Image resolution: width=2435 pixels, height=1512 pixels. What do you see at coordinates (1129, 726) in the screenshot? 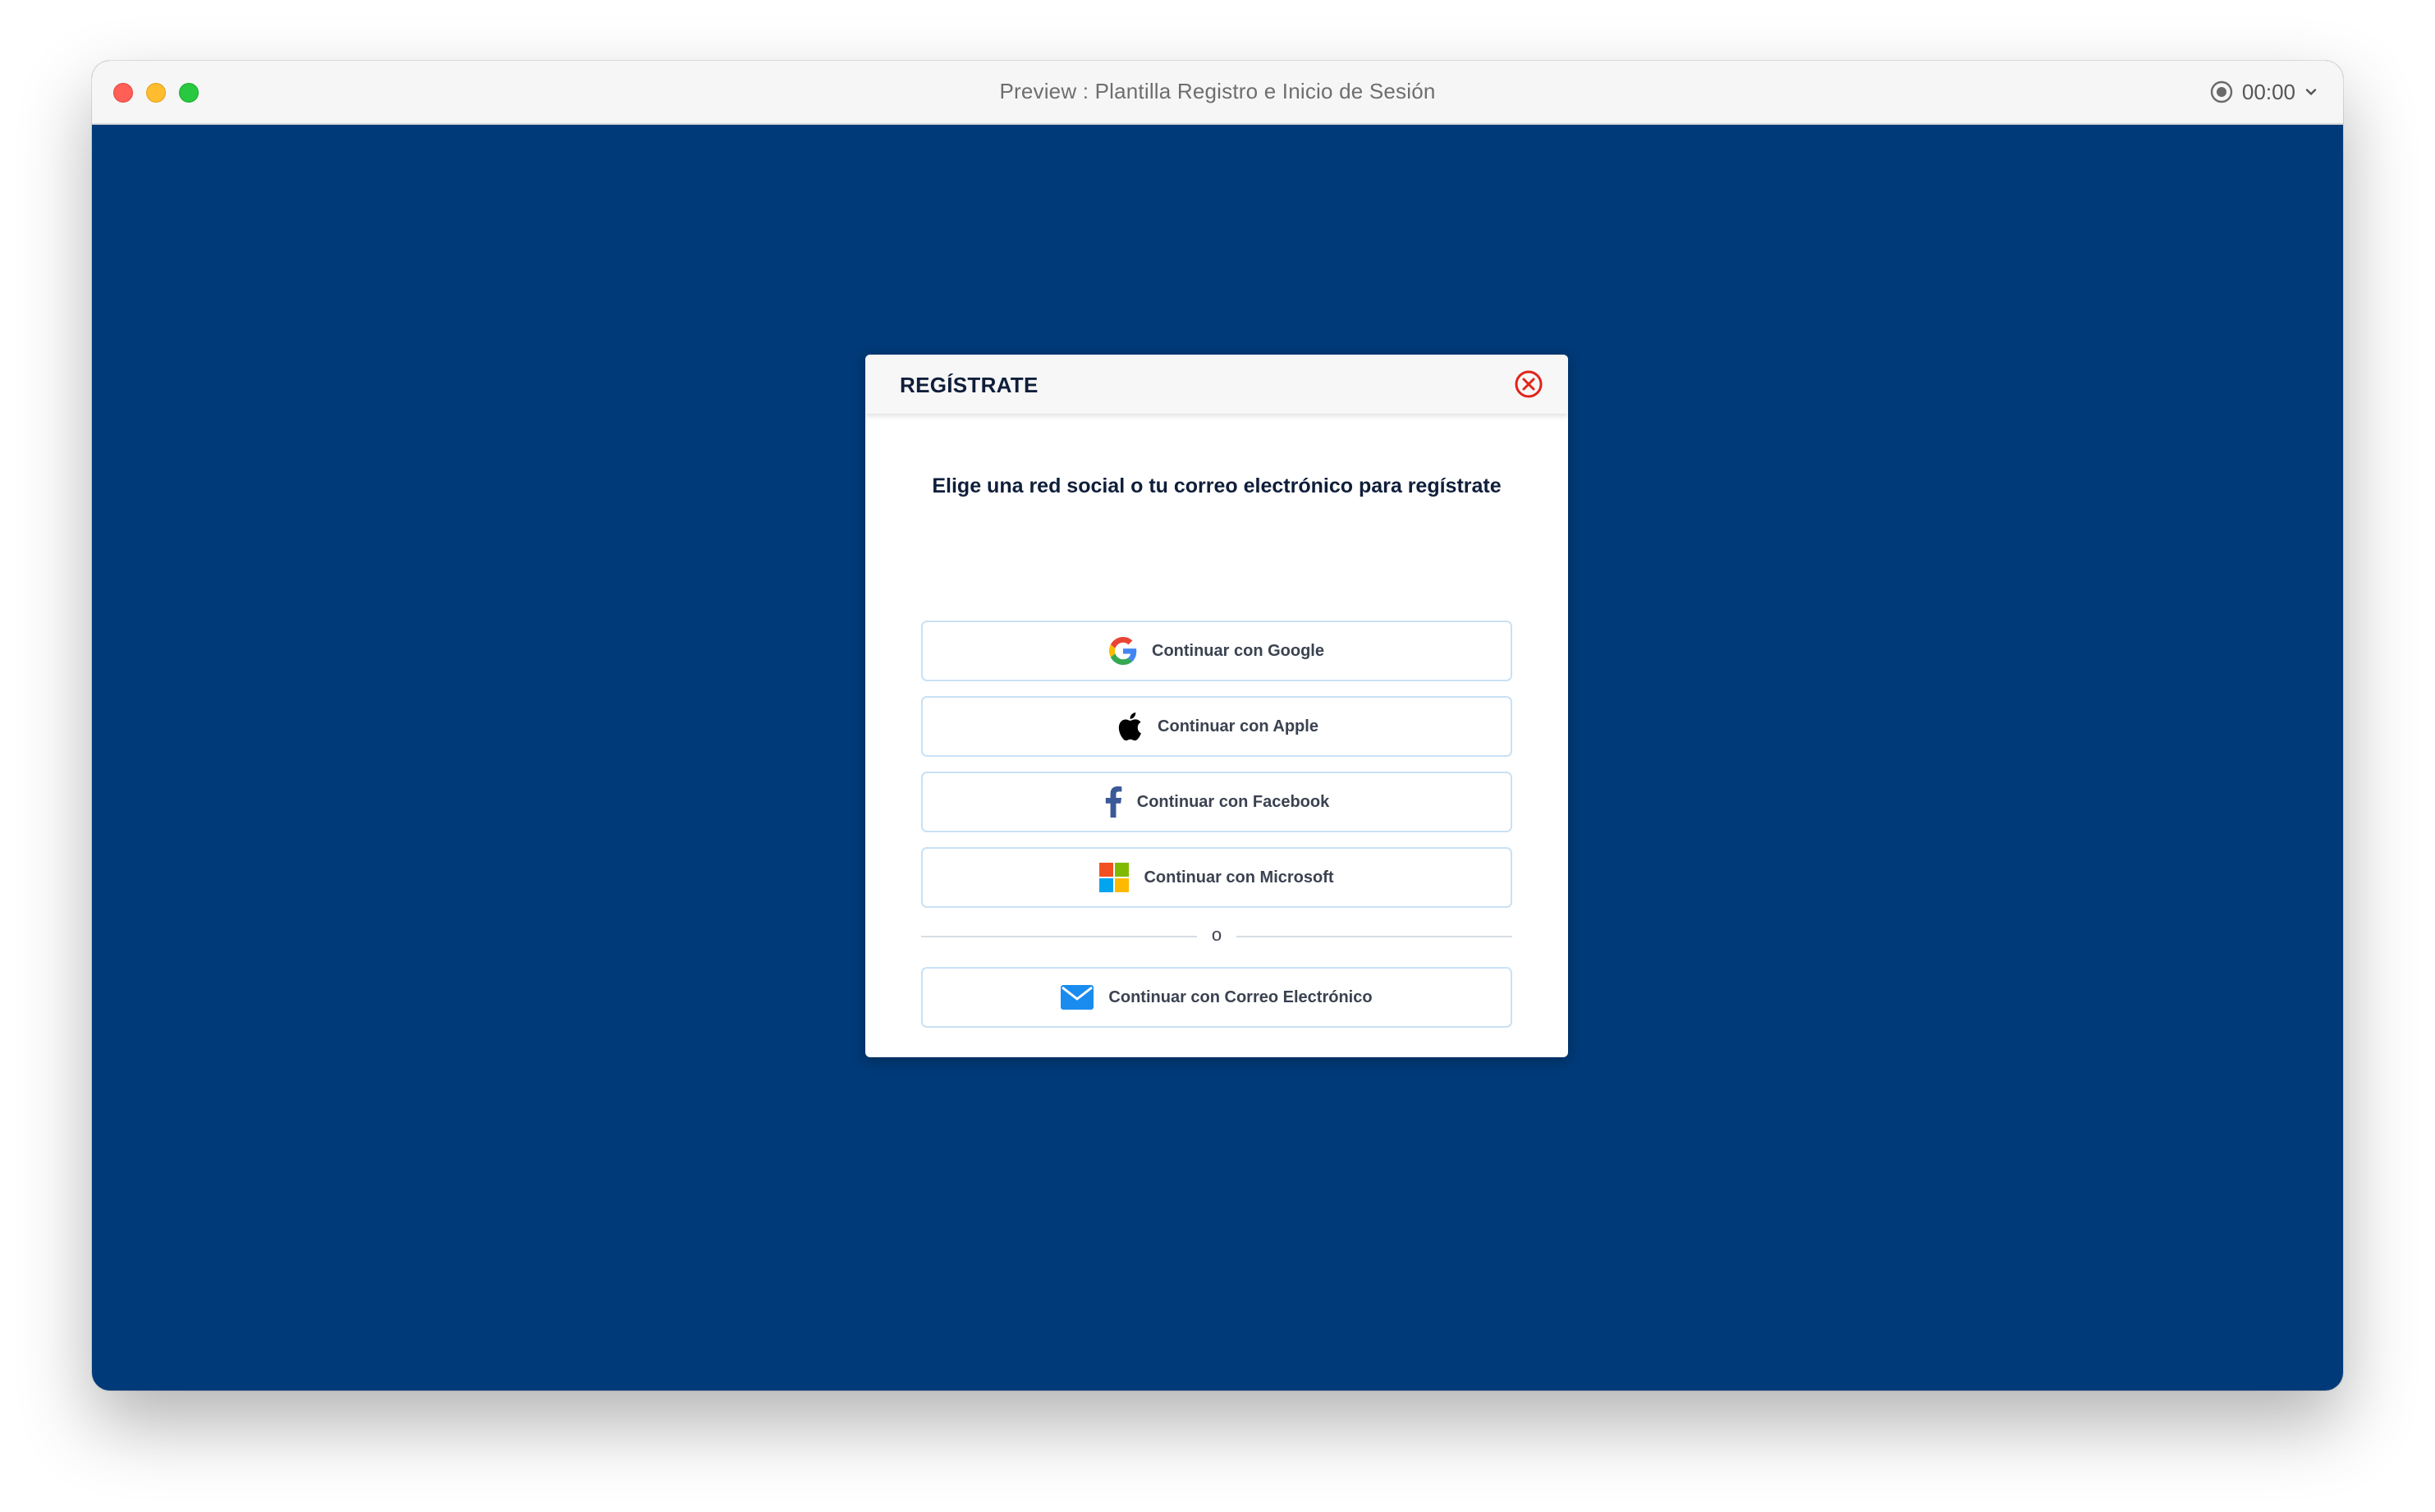
I see `apple-icon` at bounding box center [1129, 726].